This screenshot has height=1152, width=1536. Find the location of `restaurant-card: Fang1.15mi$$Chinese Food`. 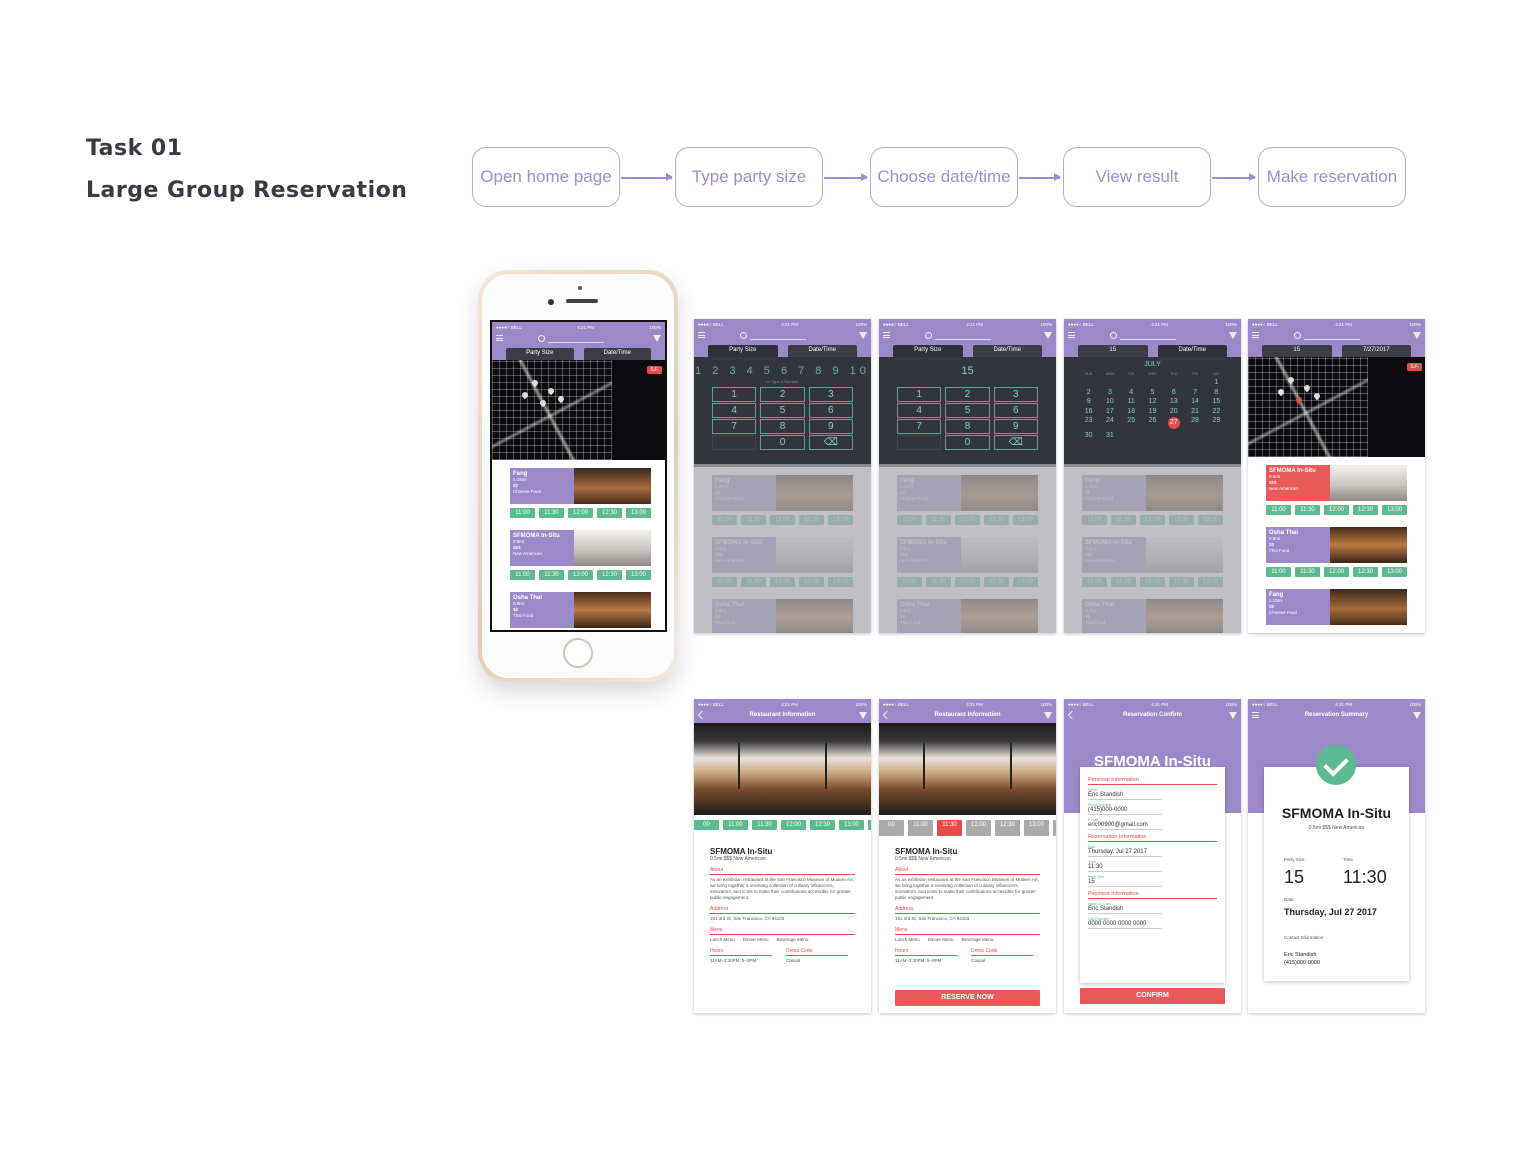

restaurant-card: Fang1.15mi$$Chinese Food is located at coordinates (1336, 607).